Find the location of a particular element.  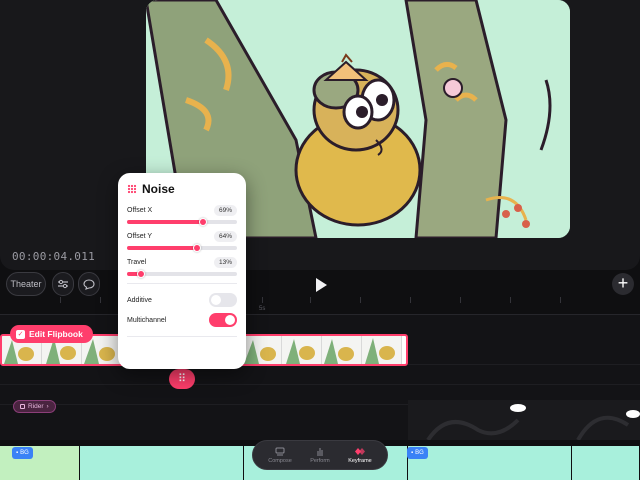

param-value: 13% is located at coordinates (225, 262).